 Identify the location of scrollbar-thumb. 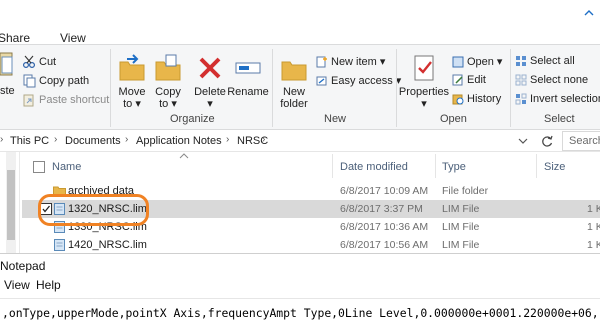
(11, 205).